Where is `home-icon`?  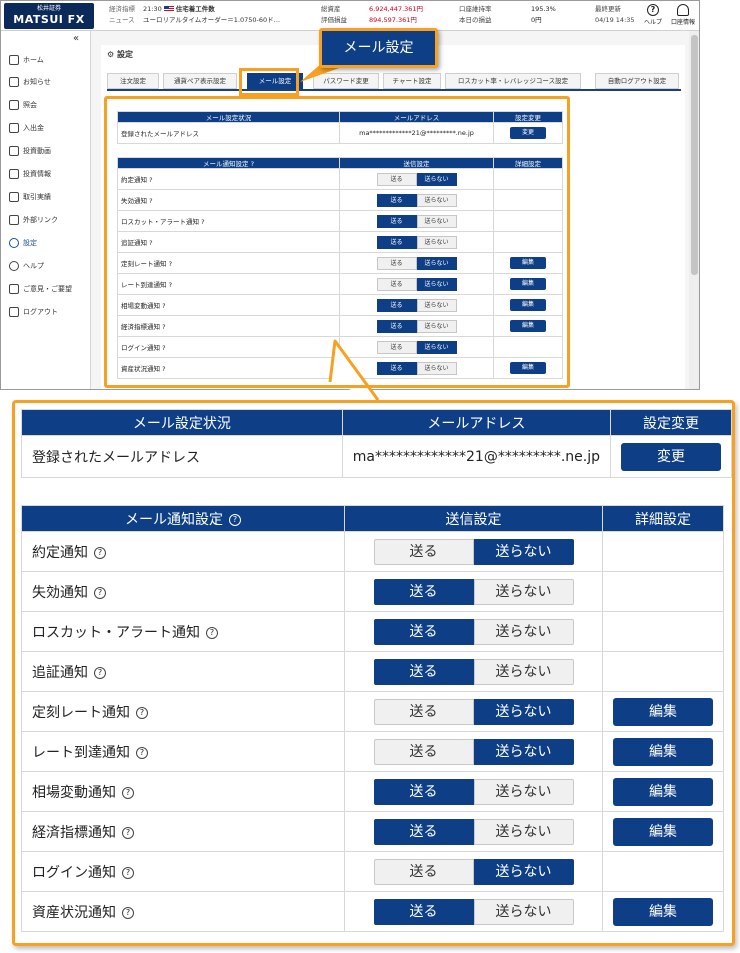
home-icon is located at coordinates (14, 60).